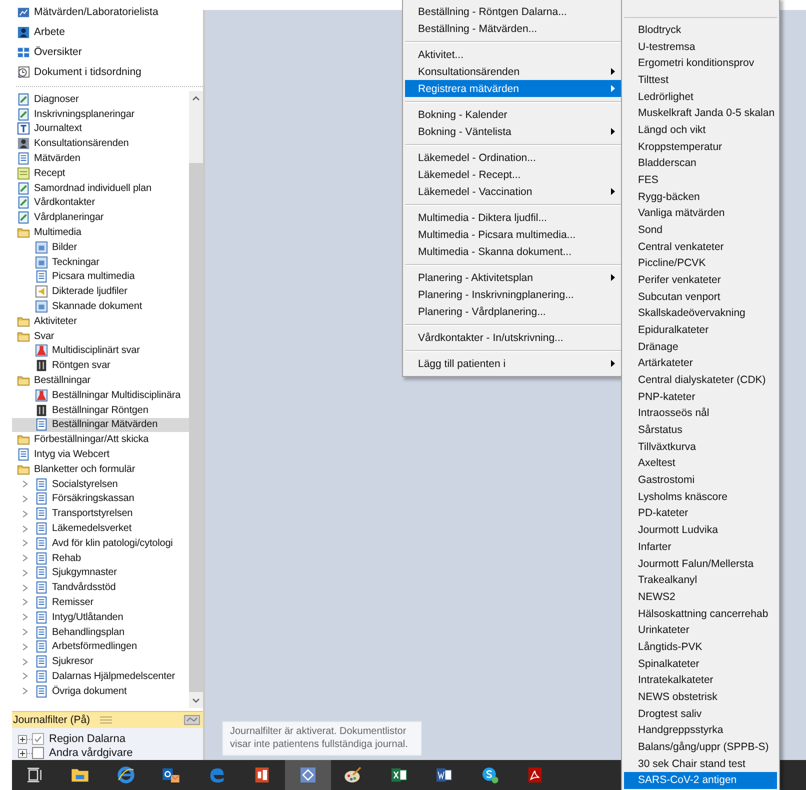 The image size is (806, 790). I want to click on menu-item: Konsultationsärenden, so click(513, 71).